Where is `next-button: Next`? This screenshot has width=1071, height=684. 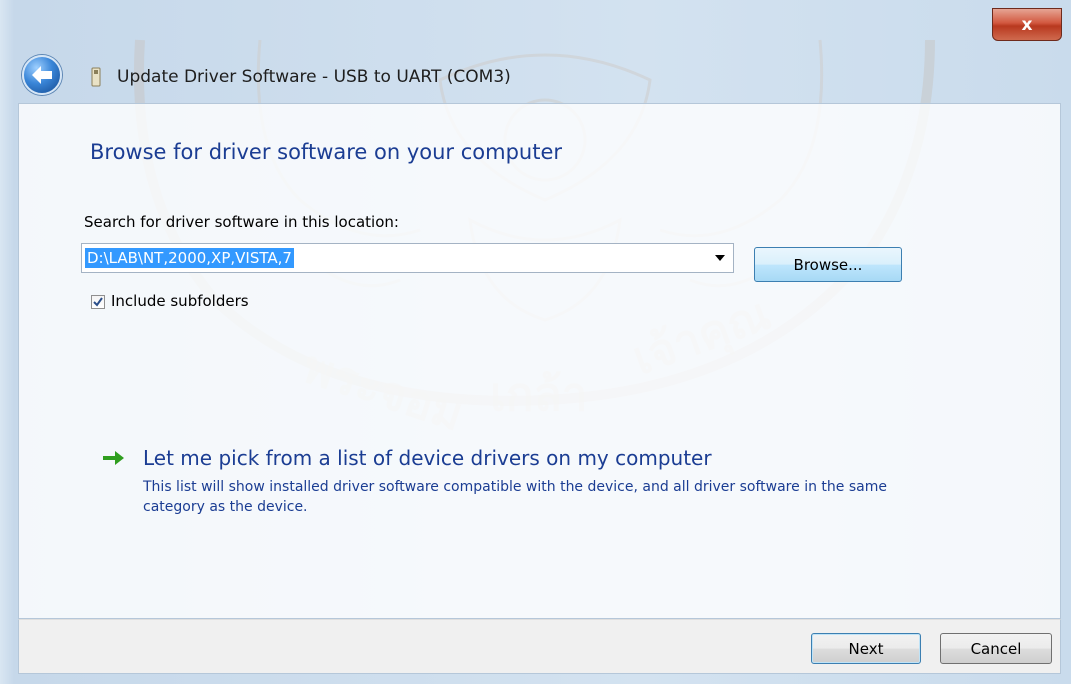
next-button: Next is located at coordinates (866, 648).